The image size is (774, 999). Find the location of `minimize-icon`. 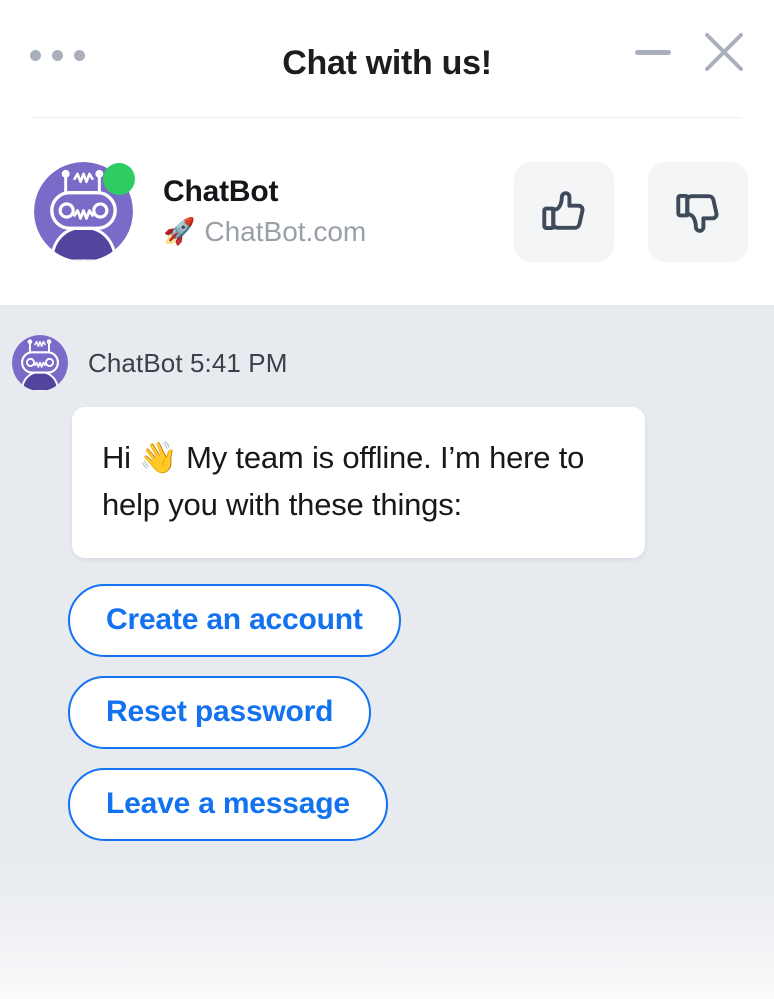

minimize-icon is located at coordinates (653, 52).